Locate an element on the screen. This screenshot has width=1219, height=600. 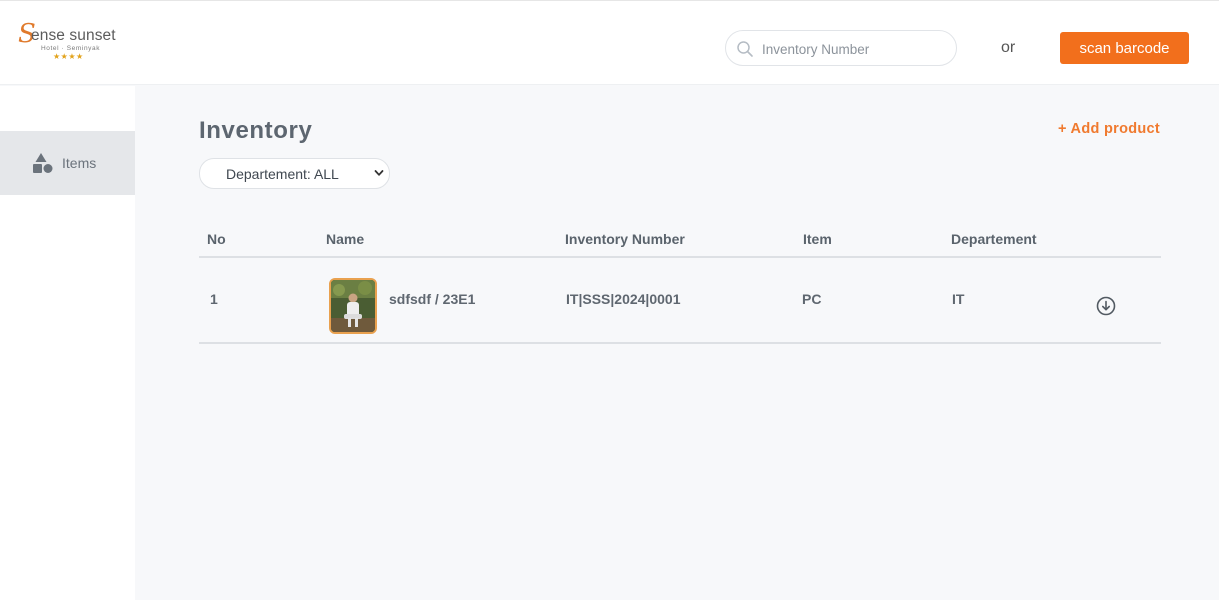
column-header-inventory-number: Inventory Number is located at coordinates (625, 239).